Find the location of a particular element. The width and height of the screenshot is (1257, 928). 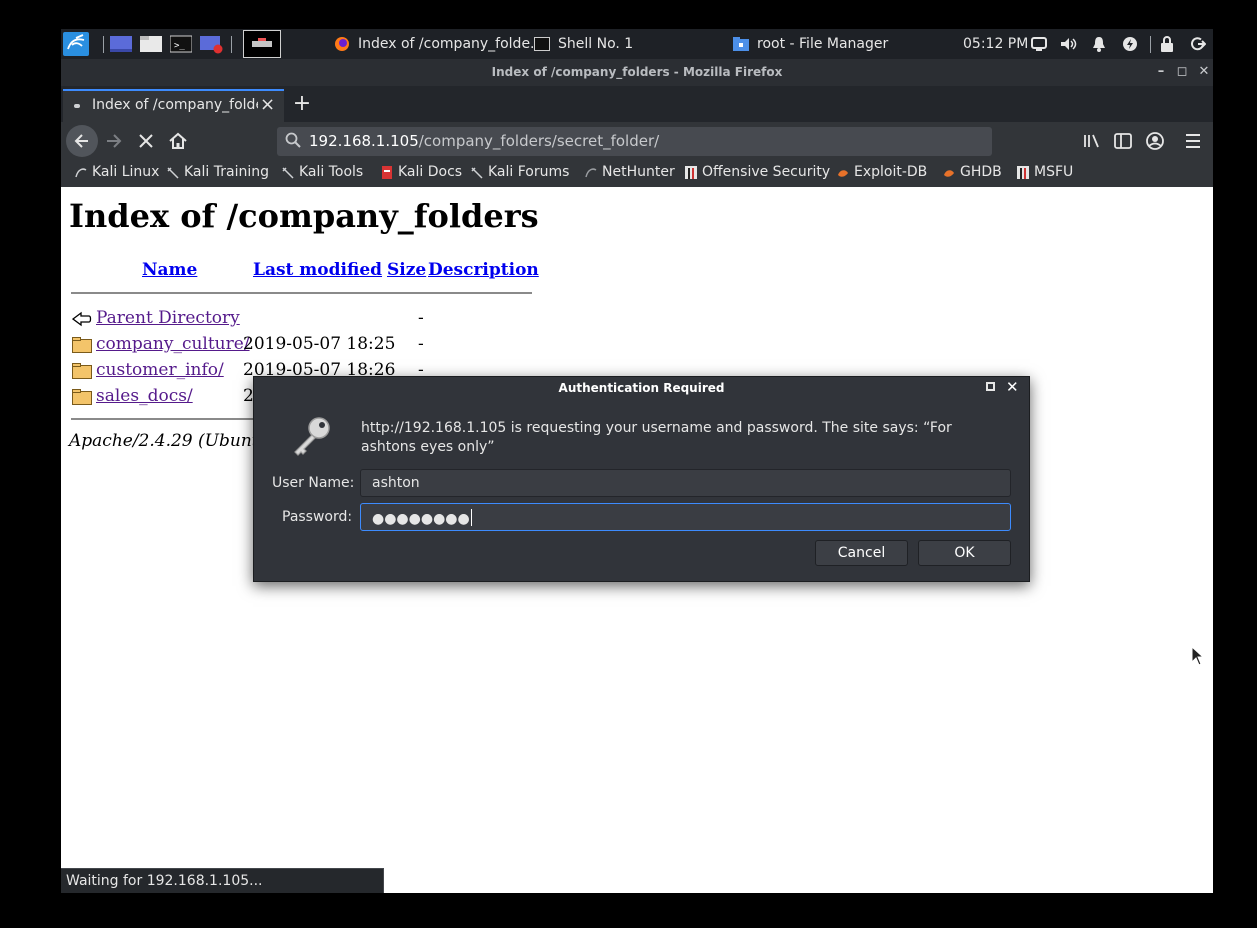

bookmark-kali-docs: Kali Docs is located at coordinates (421, 172).